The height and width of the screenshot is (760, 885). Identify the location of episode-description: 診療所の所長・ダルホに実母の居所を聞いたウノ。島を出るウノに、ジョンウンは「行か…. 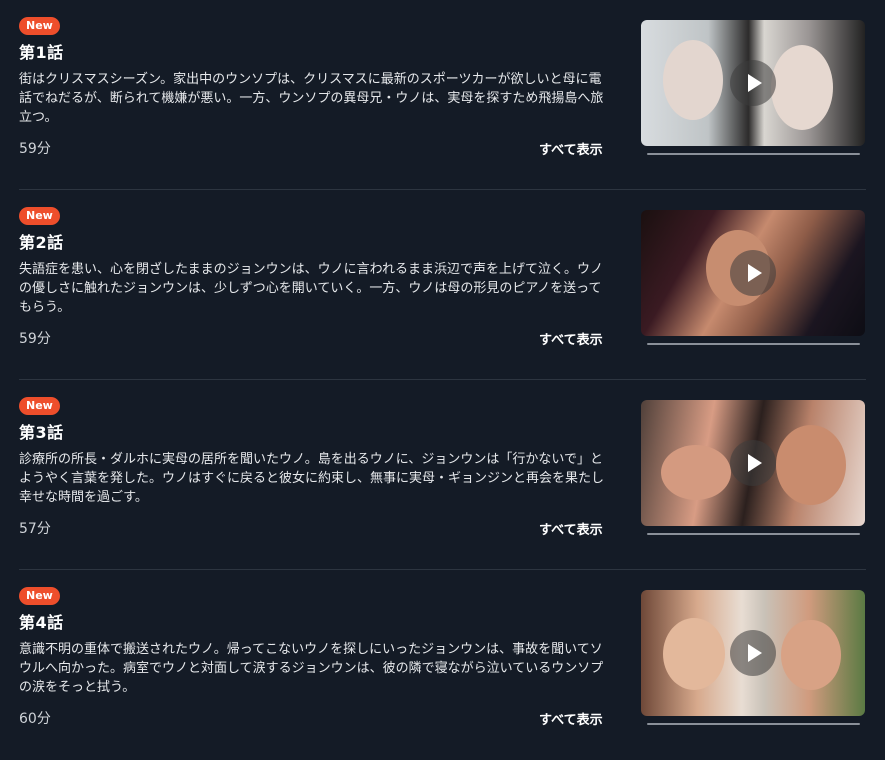
(312, 478).